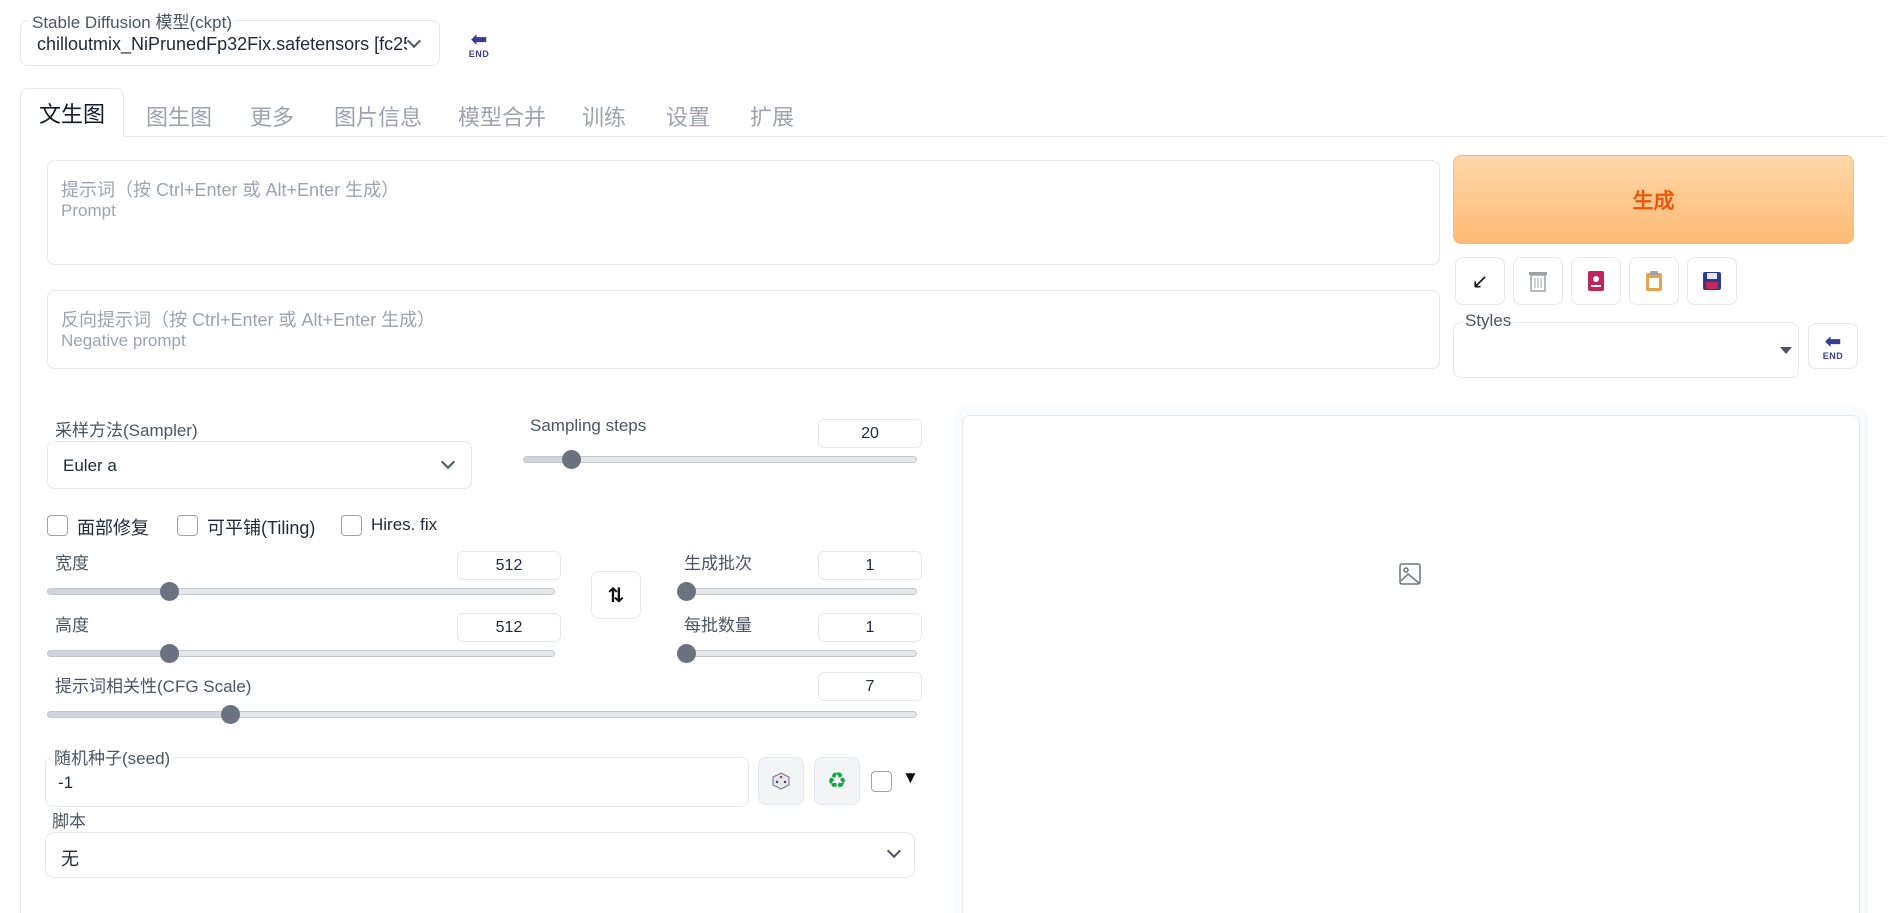  I want to click on recycle-icon: ♻, so click(837, 780).